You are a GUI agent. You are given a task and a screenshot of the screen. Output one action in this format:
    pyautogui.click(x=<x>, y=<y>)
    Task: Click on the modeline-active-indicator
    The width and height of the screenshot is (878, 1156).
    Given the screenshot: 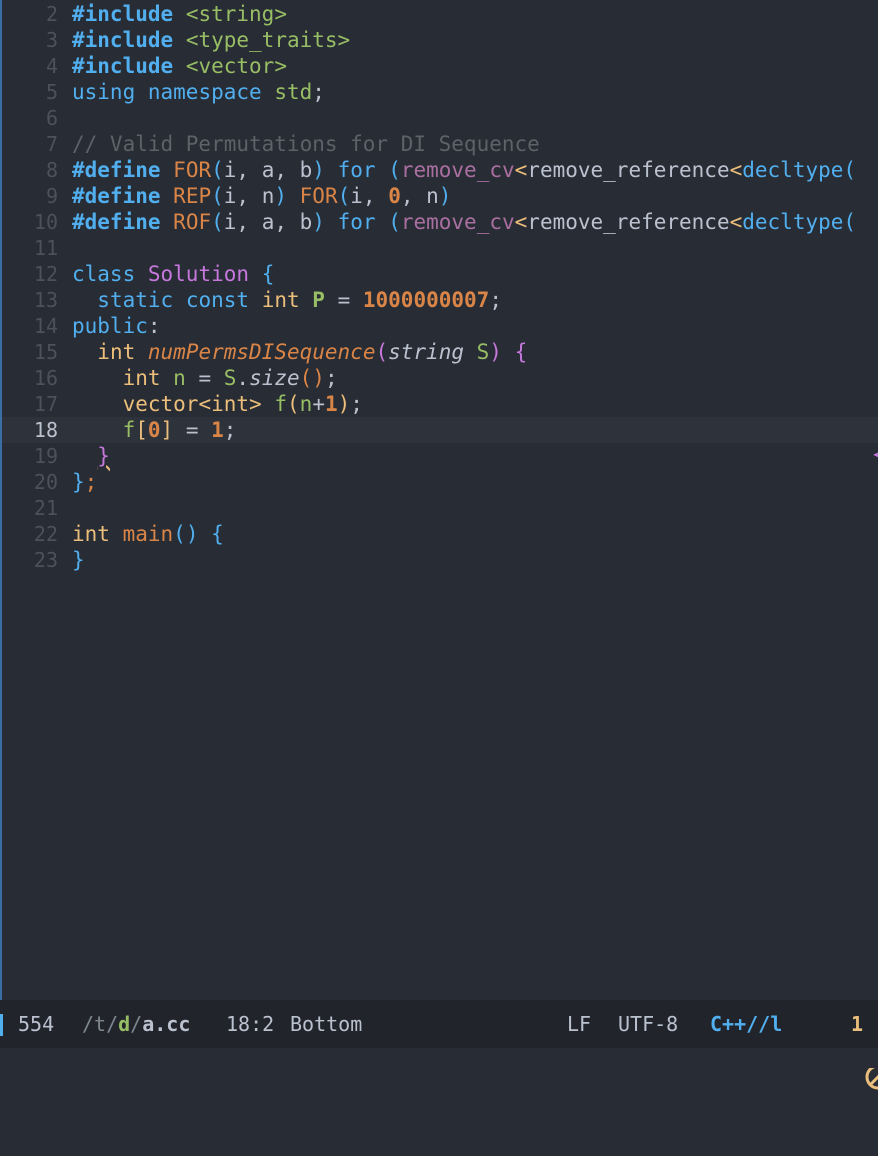 What is the action you would take?
    pyautogui.click(x=1, y=1025)
    